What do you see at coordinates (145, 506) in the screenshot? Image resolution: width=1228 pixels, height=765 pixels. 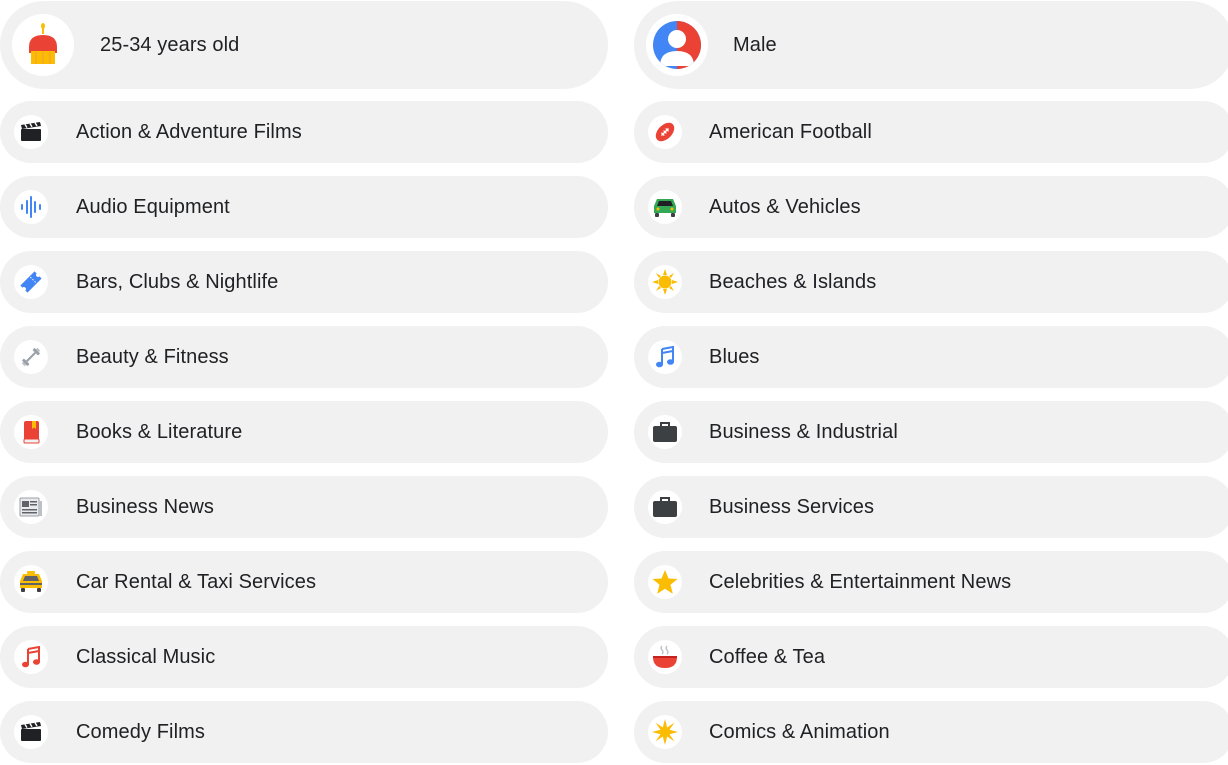 I see `interest-label: Business News` at bounding box center [145, 506].